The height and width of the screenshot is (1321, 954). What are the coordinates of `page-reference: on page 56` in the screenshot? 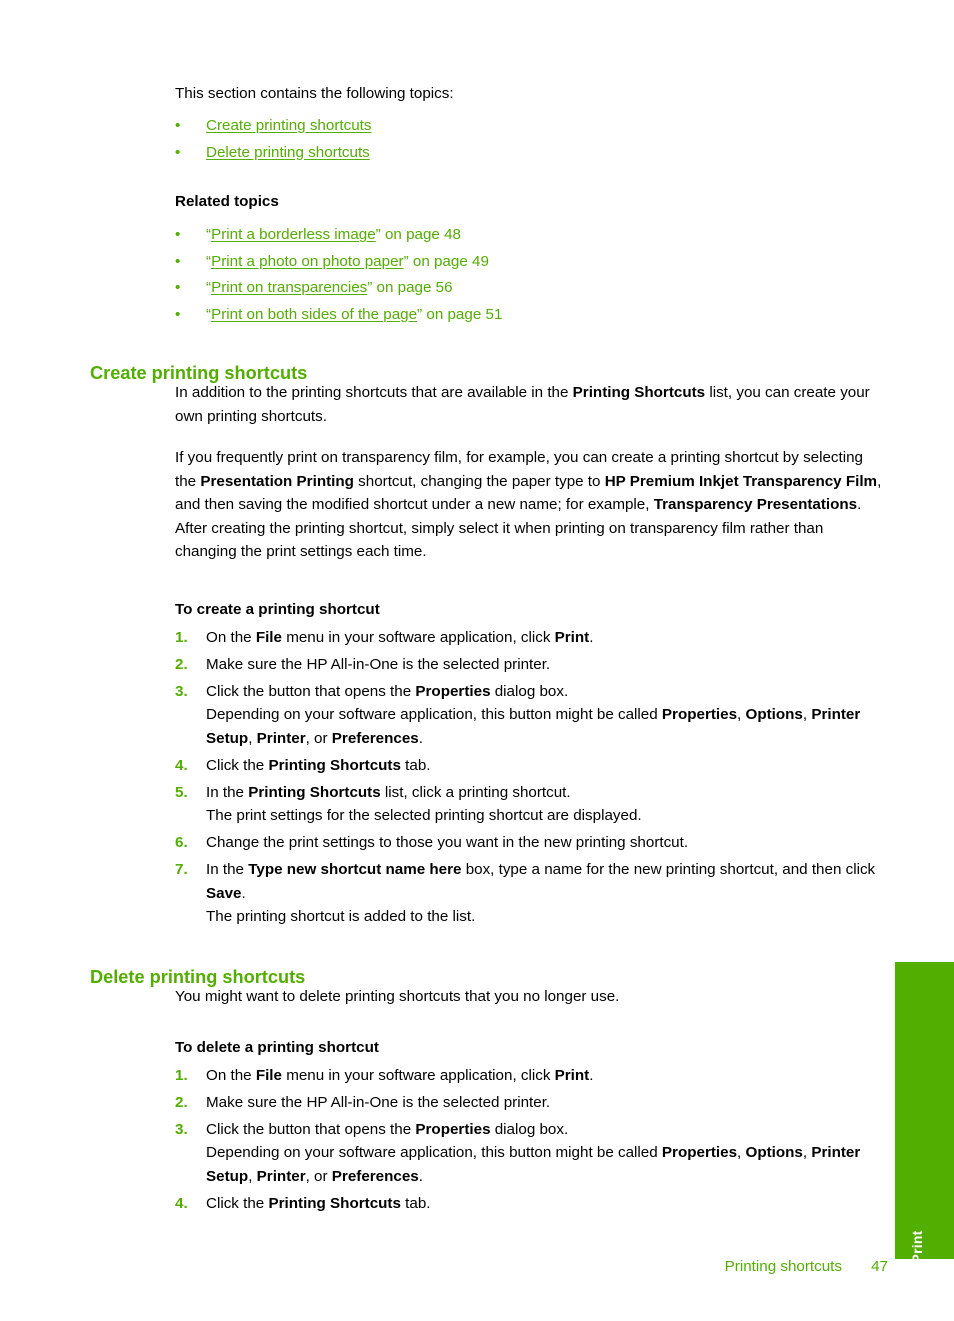 It's located at (412, 288).